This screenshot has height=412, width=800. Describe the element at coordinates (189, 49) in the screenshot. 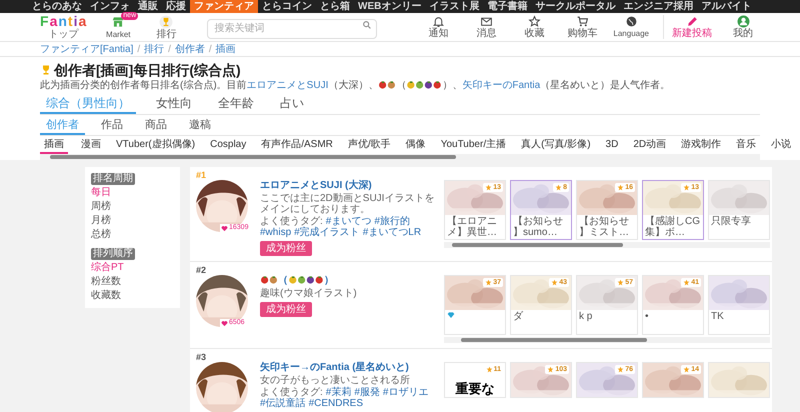

I see `breadcrumb-link: 创作者` at that location.